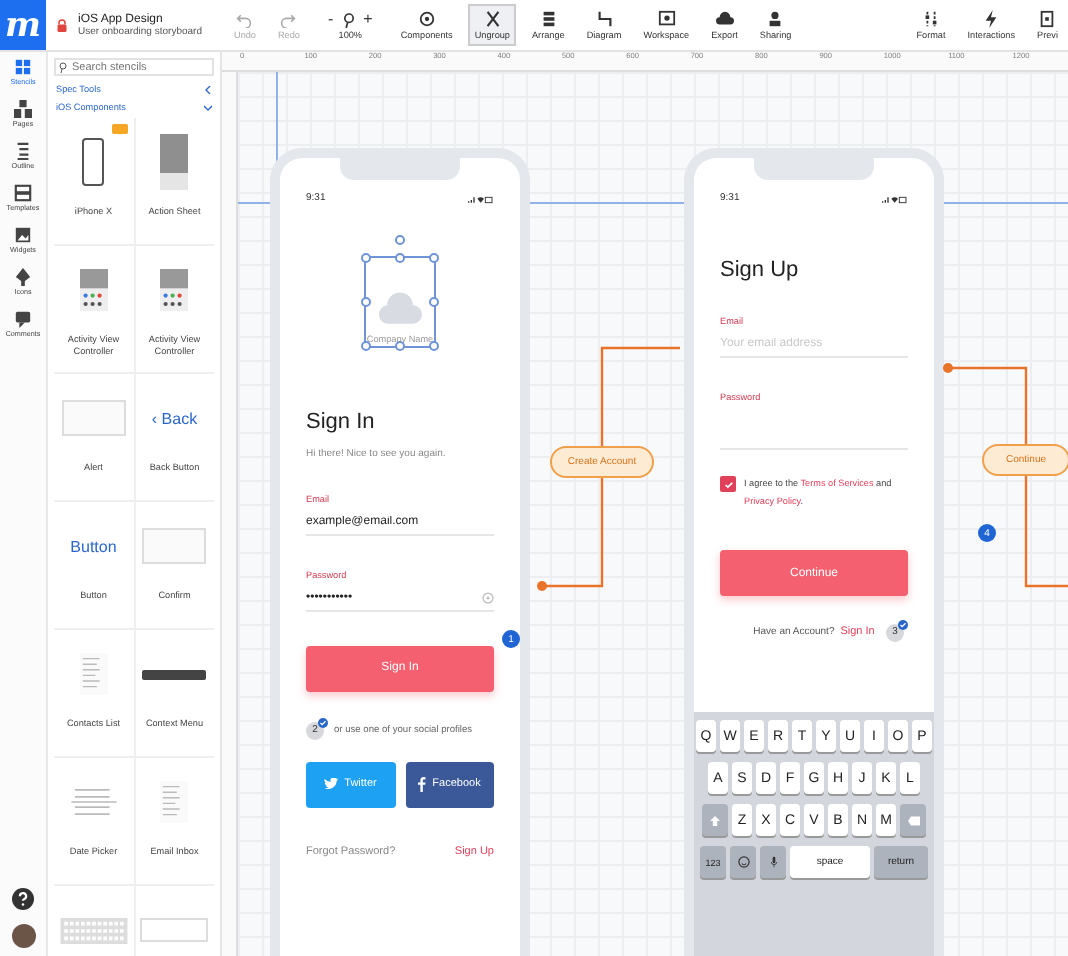 Image resolution: width=1068 pixels, height=956 pixels. What do you see at coordinates (23, 25) in the screenshot?
I see `app-logo: m` at bounding box center [23, 25].